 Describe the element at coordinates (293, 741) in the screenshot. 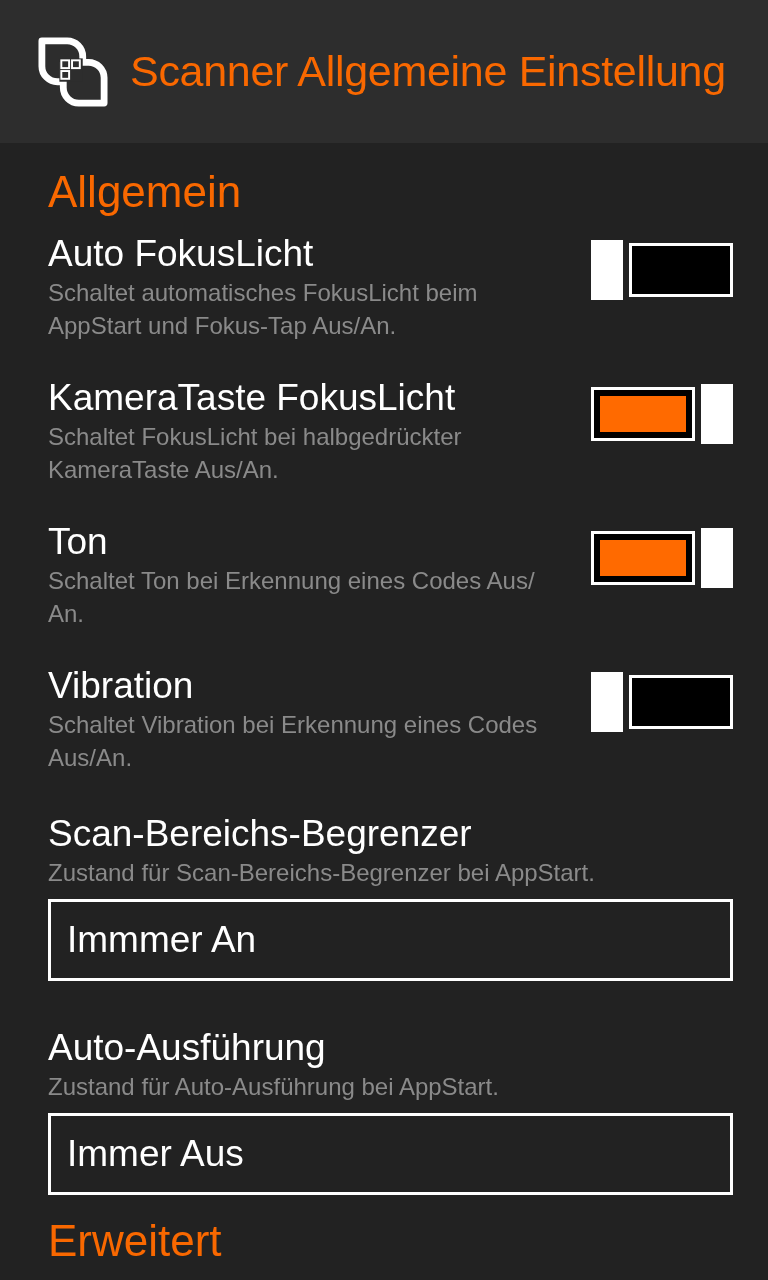

I see `setting-description: Schaltet Vibration bei Erkennung eines Codes Aus/An.` at that location.